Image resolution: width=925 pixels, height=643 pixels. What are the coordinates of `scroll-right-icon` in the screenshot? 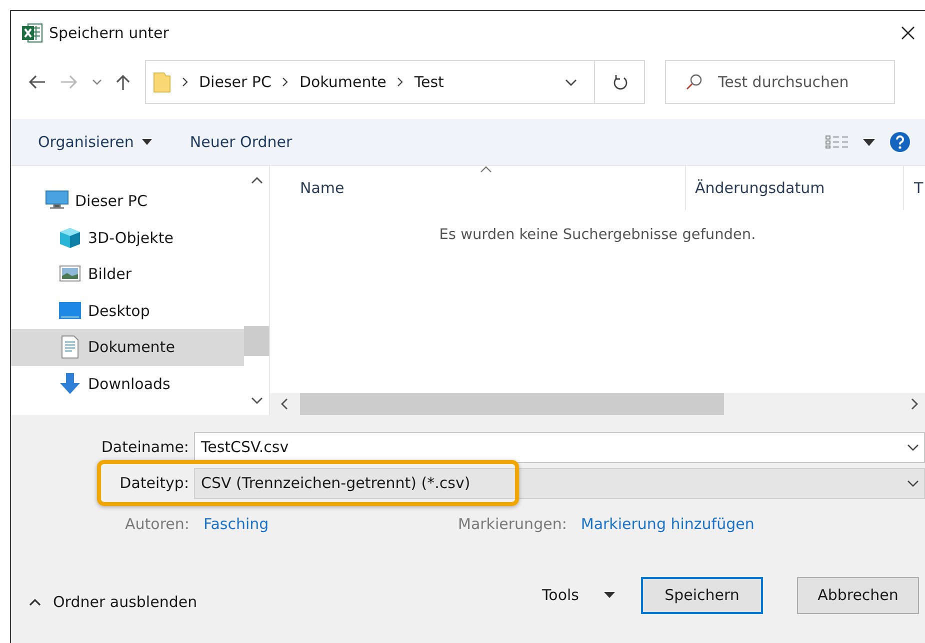 It's located at (915, 404).